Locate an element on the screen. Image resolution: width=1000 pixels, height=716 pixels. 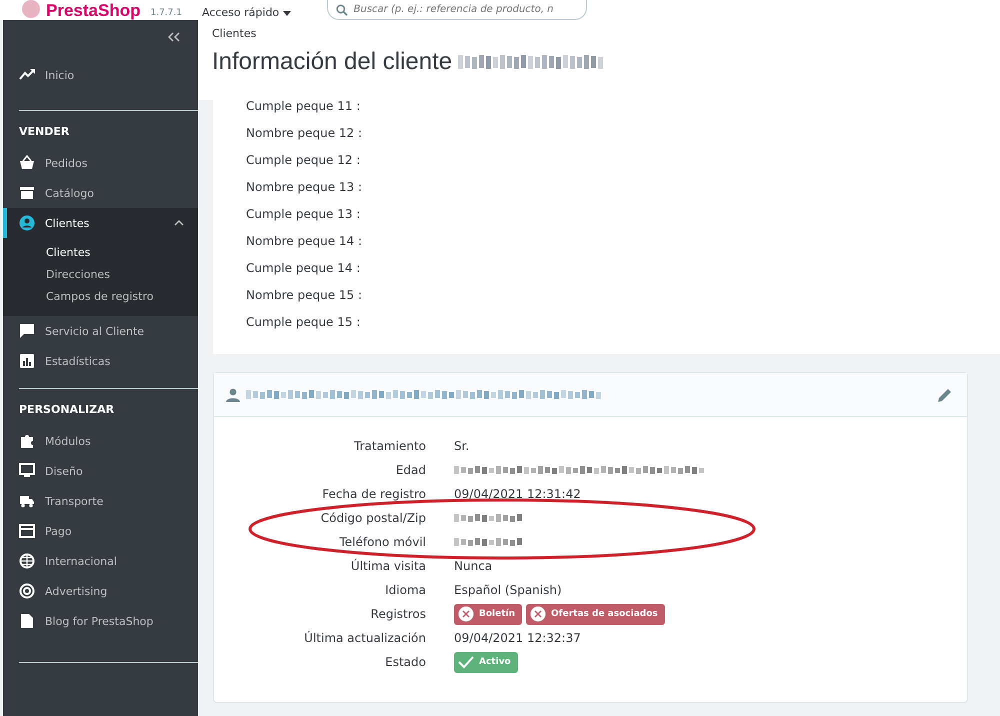
field-label: Cumple peque 13 : is located at coordinates (304, 214).